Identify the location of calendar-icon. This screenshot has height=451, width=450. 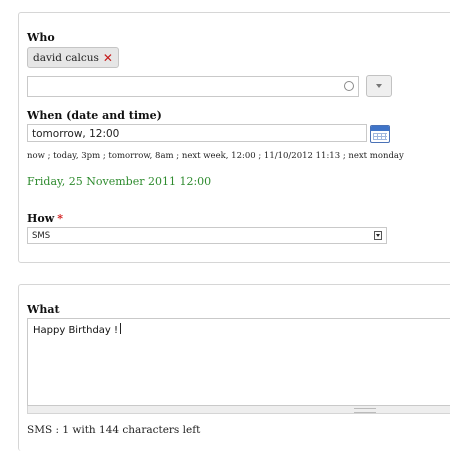
(380, 134).